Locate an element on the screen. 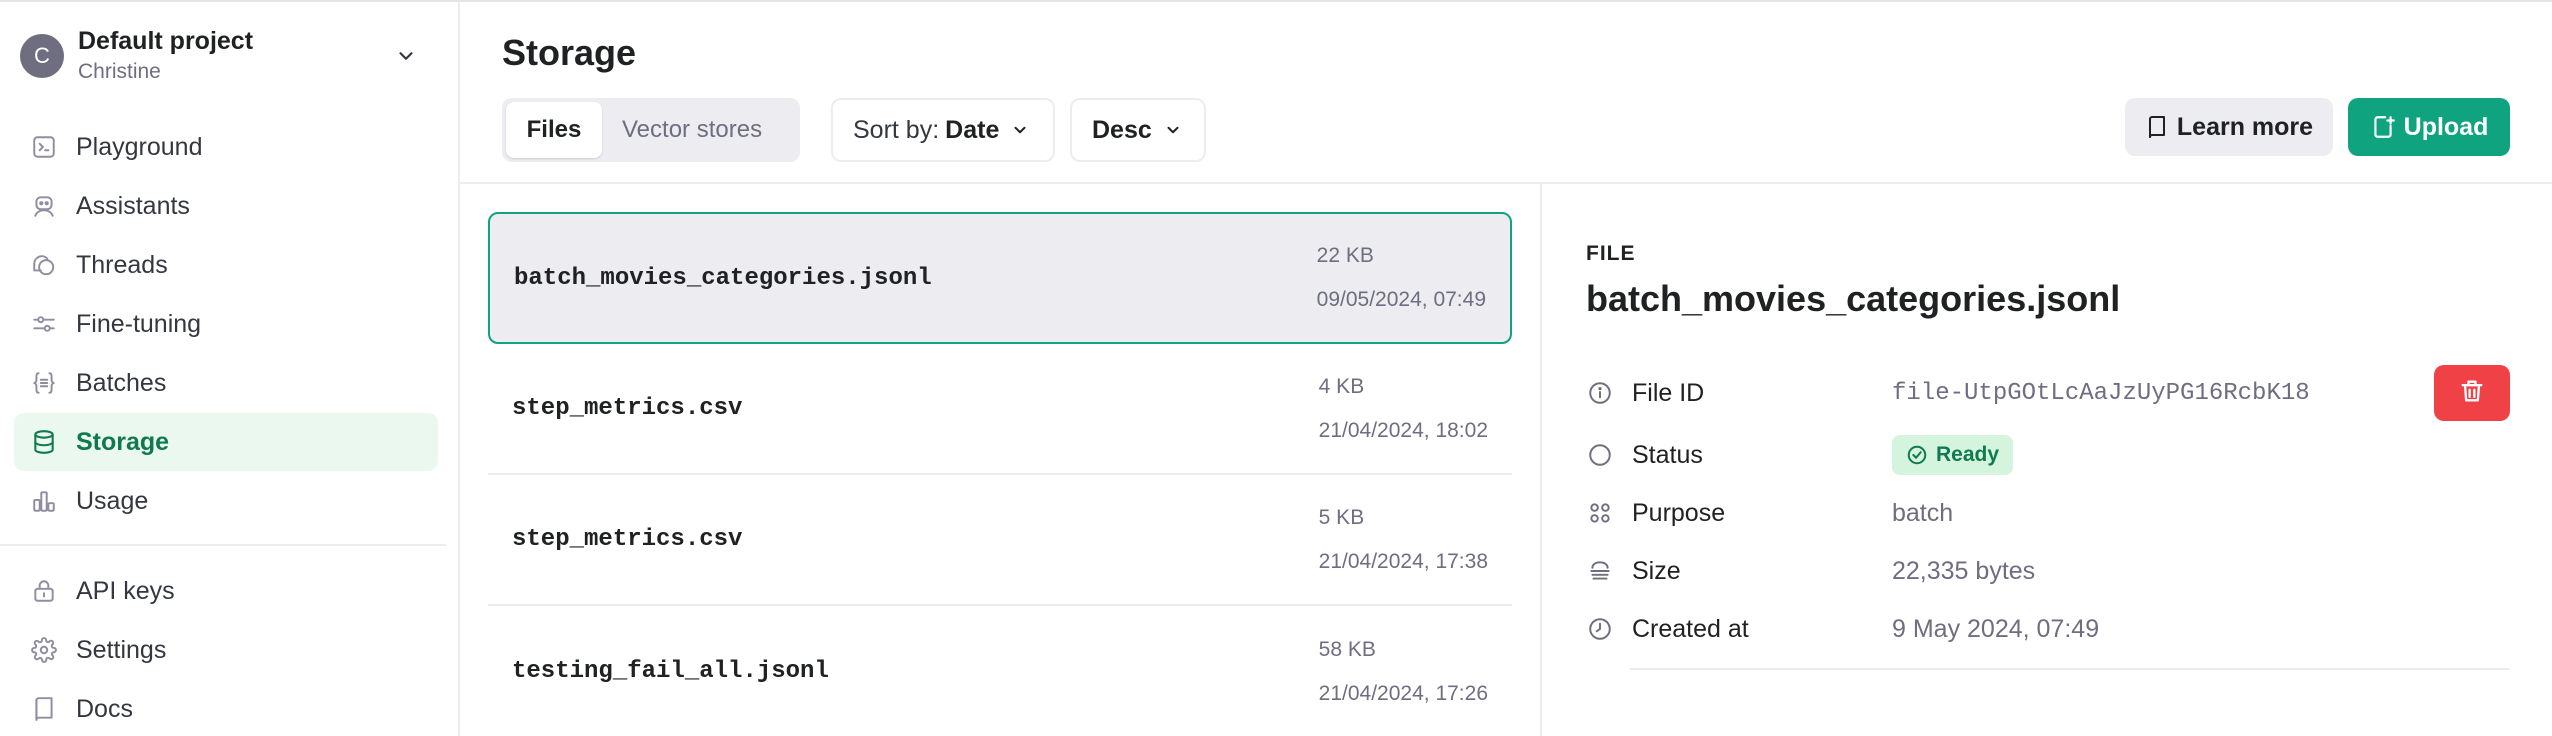  braces-list-icon is located at coordinates (44, 383).